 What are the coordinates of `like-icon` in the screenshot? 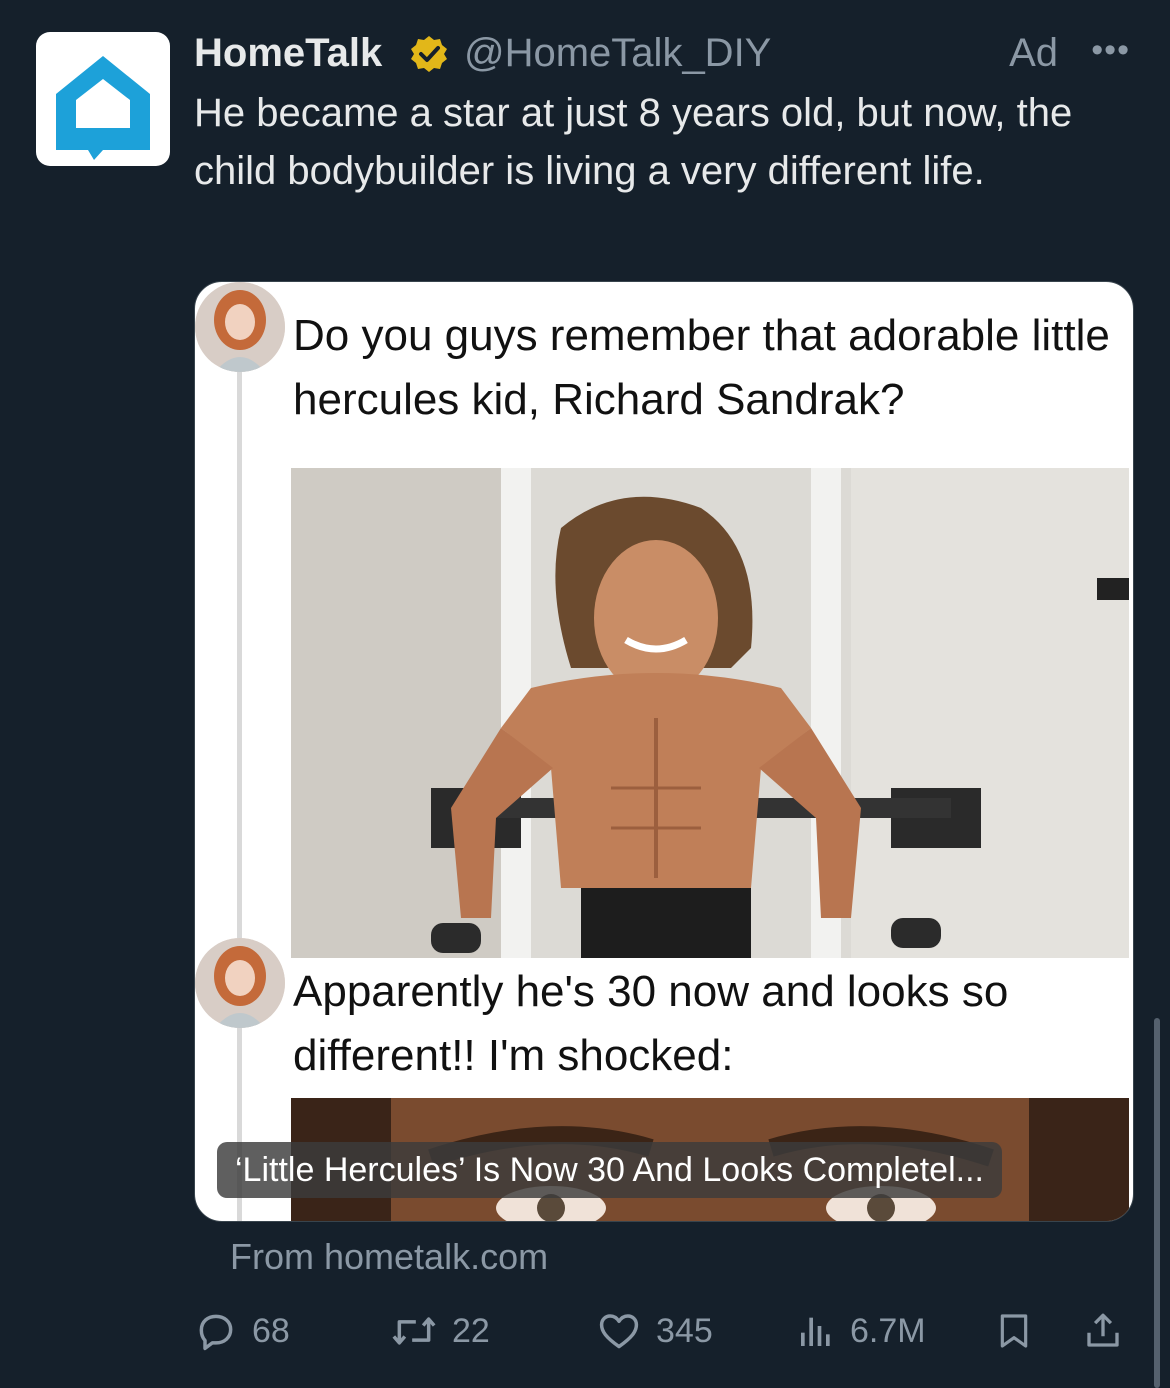 It's located at (619, 1331).